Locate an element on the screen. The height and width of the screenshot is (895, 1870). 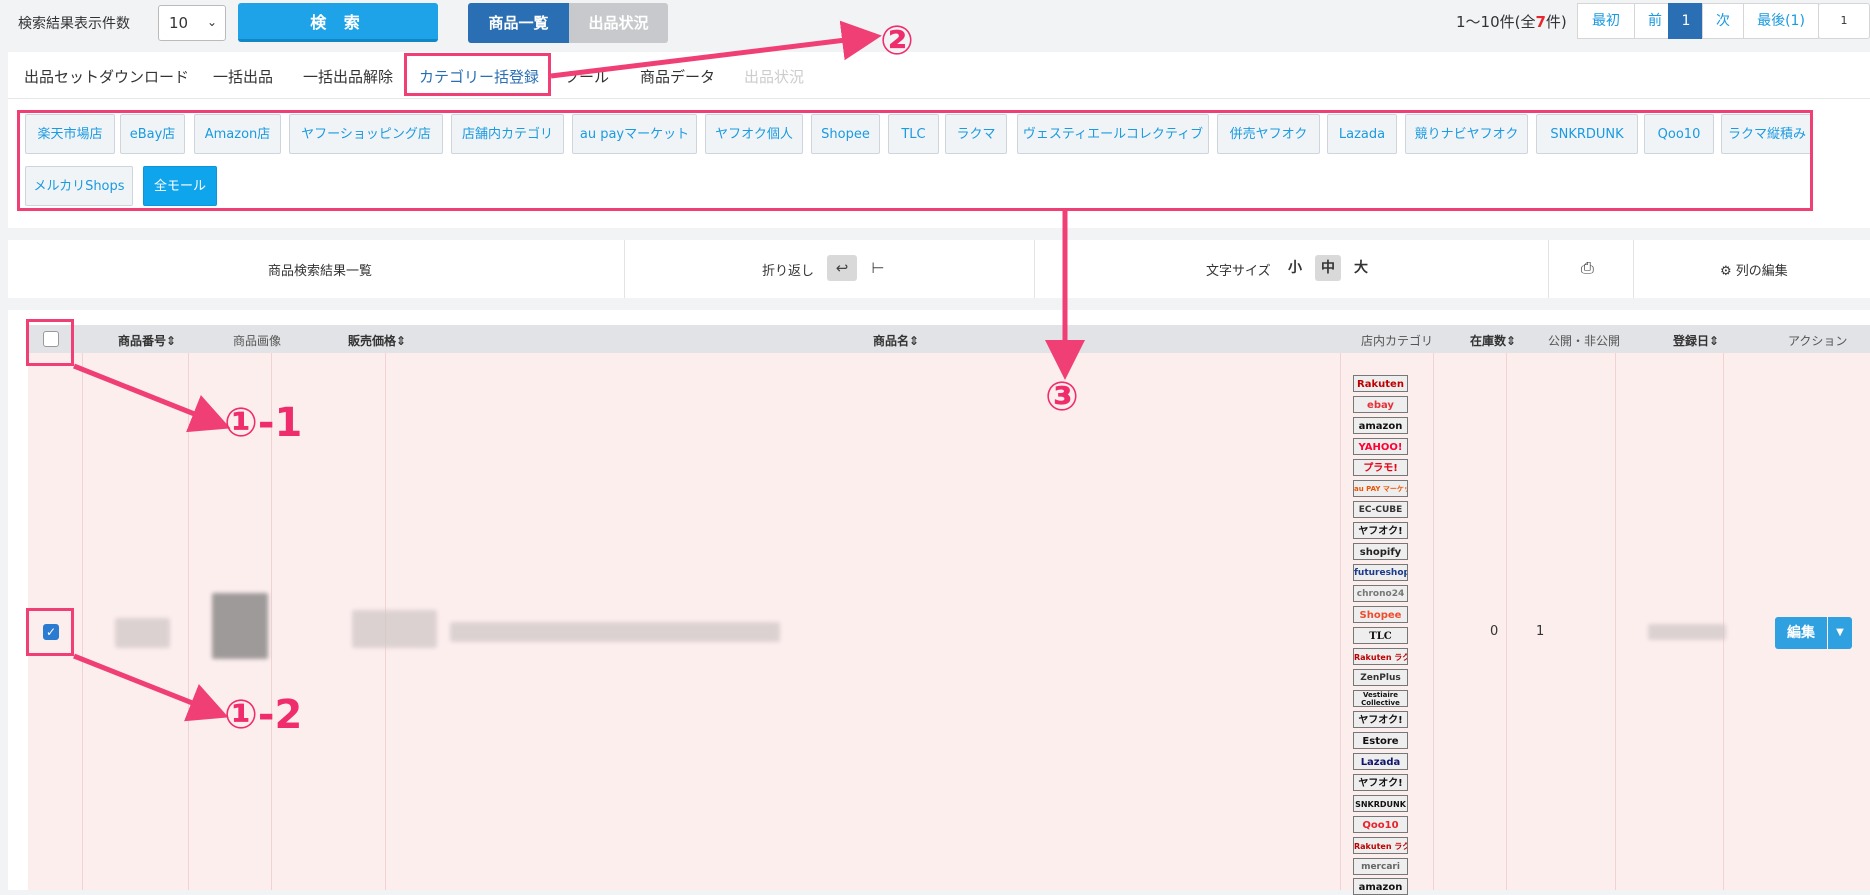
annotation-label-3: ③ is located at coordinates (1062, 397).